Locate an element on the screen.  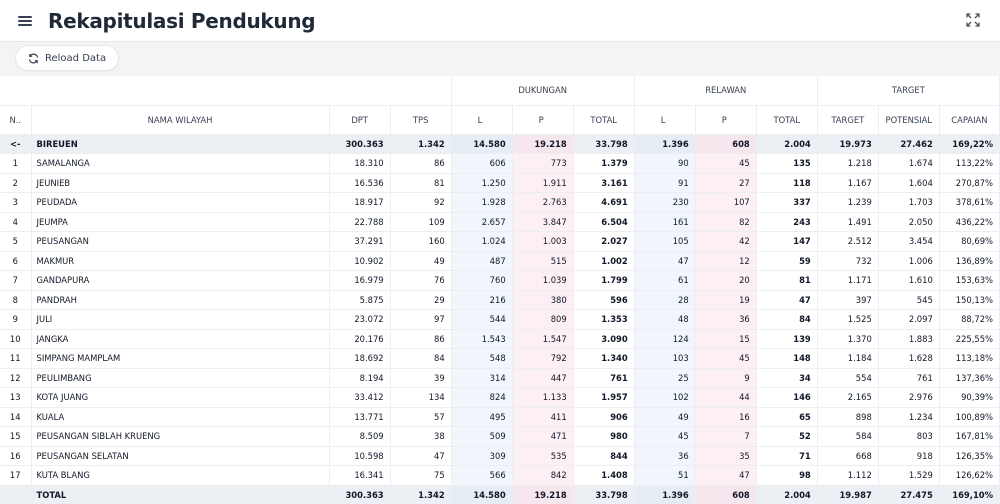
row-relawan-p: 82 is located at coordinates (726, 222).